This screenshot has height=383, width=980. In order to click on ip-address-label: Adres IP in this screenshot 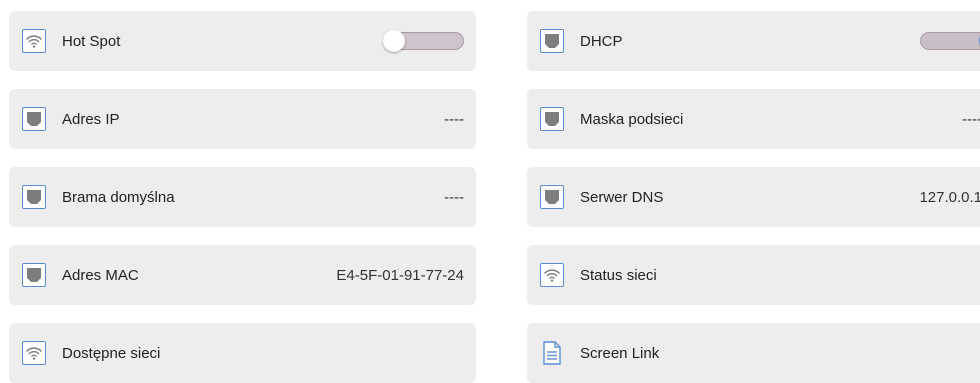, I will do `click(91, 119)`.